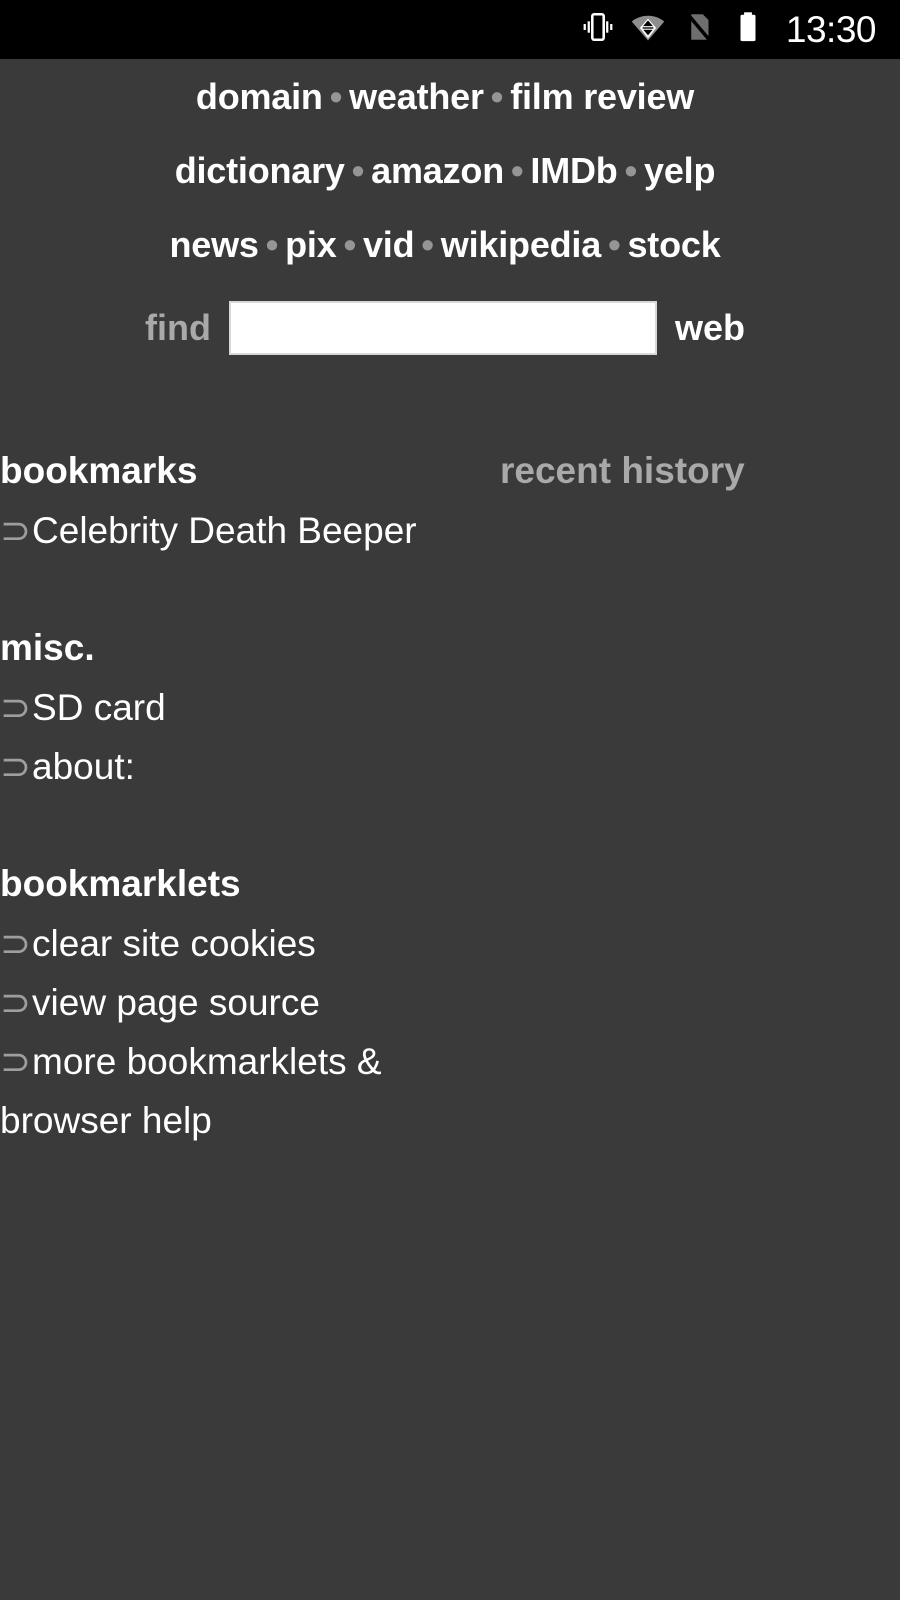 Image resolution: width=900 pixels, height=1600 pixels. What do you see at coordinates (450, 737) in the screenshot?
I see `misc-list: ⊃SD card ⊃about:` at bounding box center [450, 737].